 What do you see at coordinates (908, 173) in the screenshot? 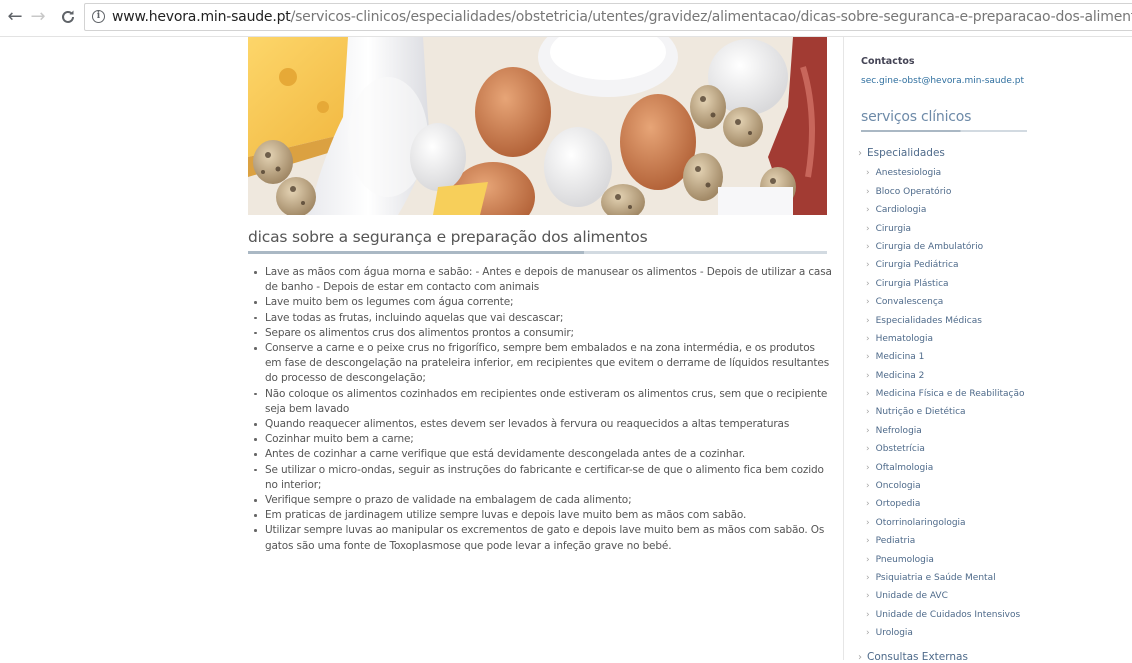
I see `sidebar-item-label: Anestesiologia` at bounding box center [908, 173].